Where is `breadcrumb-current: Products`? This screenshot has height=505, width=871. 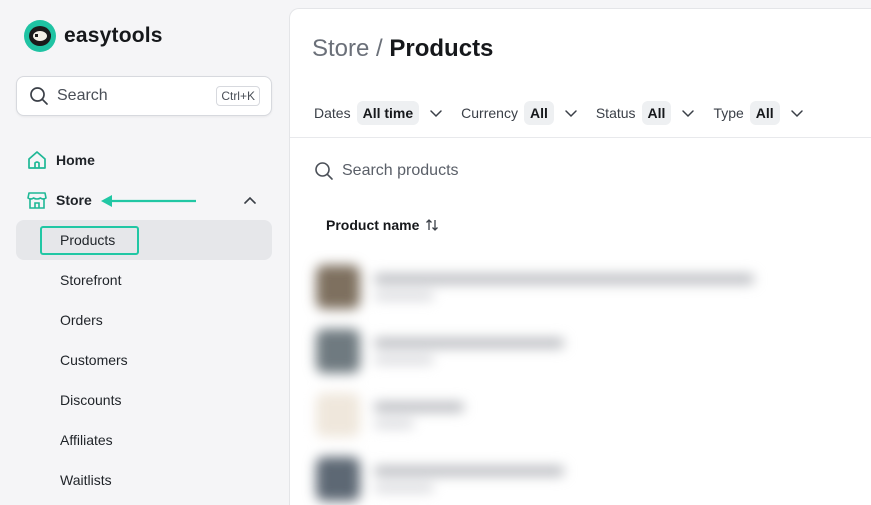
breadcrumb-current: Products is located at coordinates (441, 48).